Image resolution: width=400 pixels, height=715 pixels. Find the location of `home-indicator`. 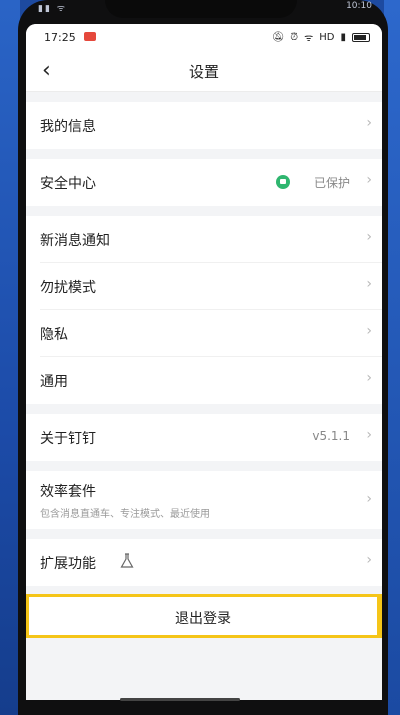

home-indicator is located at coordinates (180, 699).